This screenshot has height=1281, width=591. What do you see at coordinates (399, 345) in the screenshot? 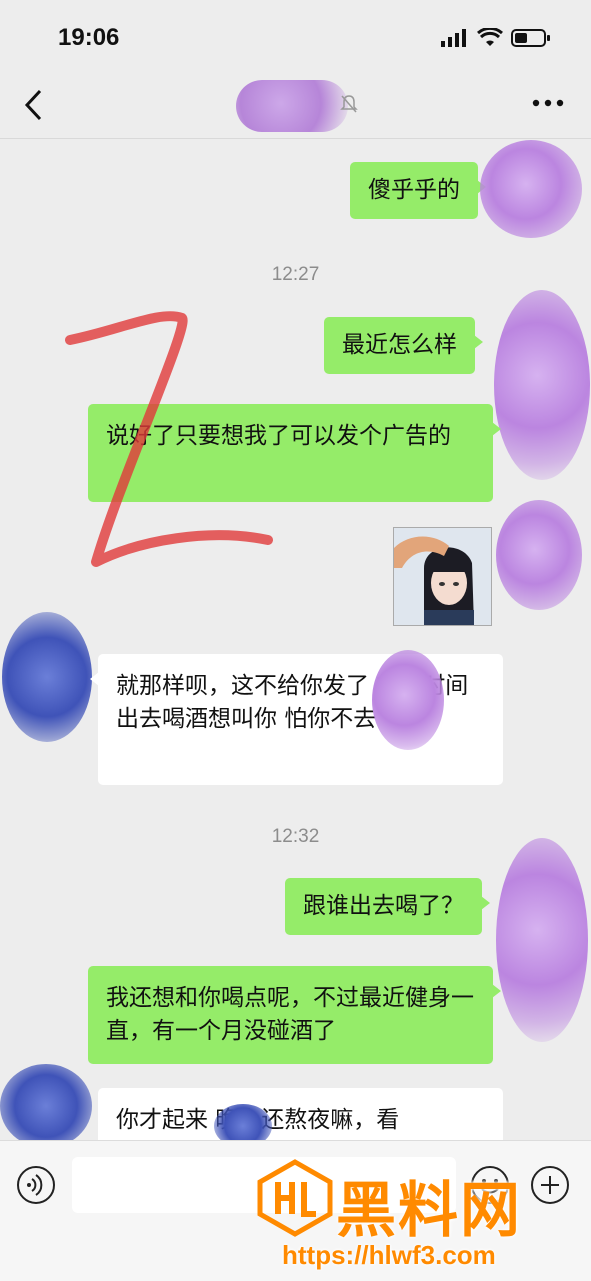
I see `message-text: 最近怎么样` at bounding box center [399, 345].